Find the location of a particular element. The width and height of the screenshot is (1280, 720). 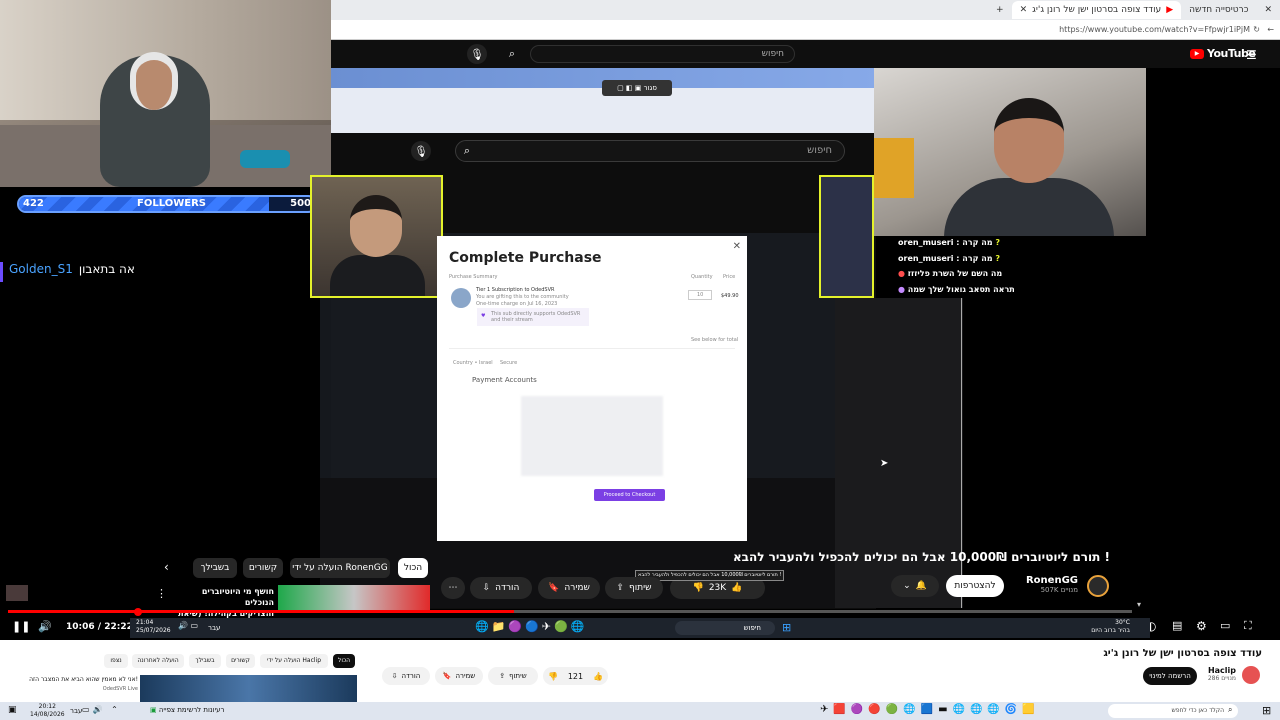

channel-info: RonenGG 507K מנויים is located at coordinates (1049, 584).